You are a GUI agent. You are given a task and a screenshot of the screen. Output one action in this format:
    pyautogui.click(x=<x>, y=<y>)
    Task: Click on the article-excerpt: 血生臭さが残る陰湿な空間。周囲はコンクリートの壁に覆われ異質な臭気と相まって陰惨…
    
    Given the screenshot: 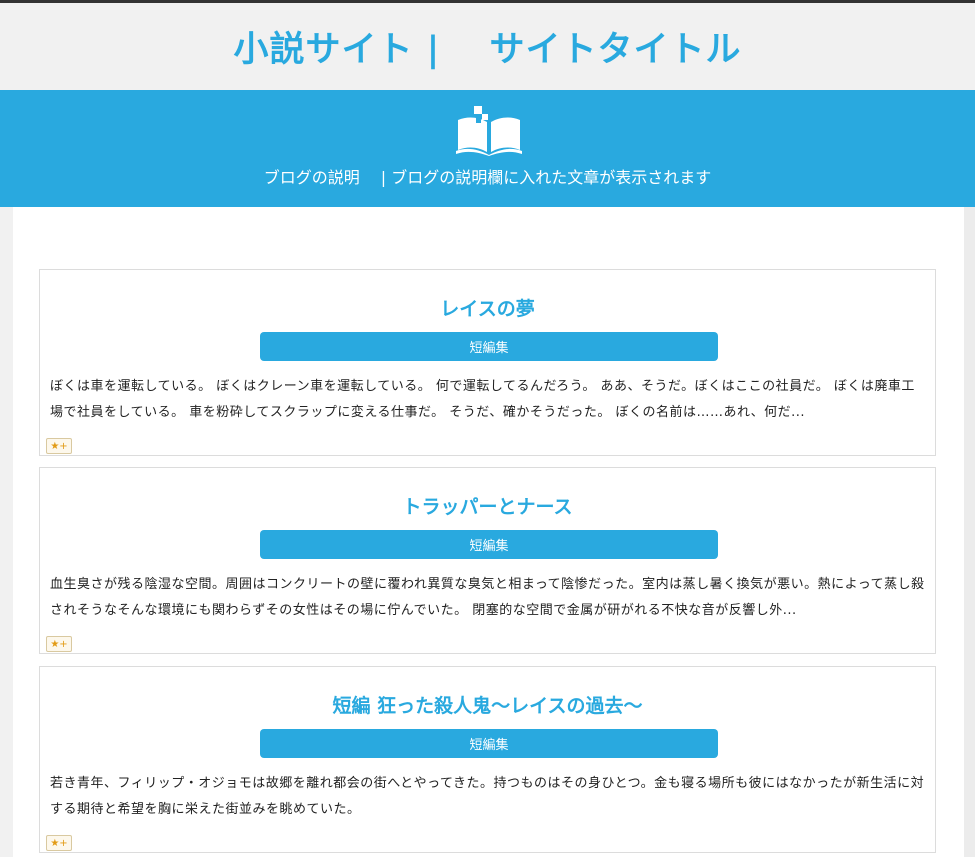 What is the action you would take?
    pyautogui.click(x=487, y=597)
    